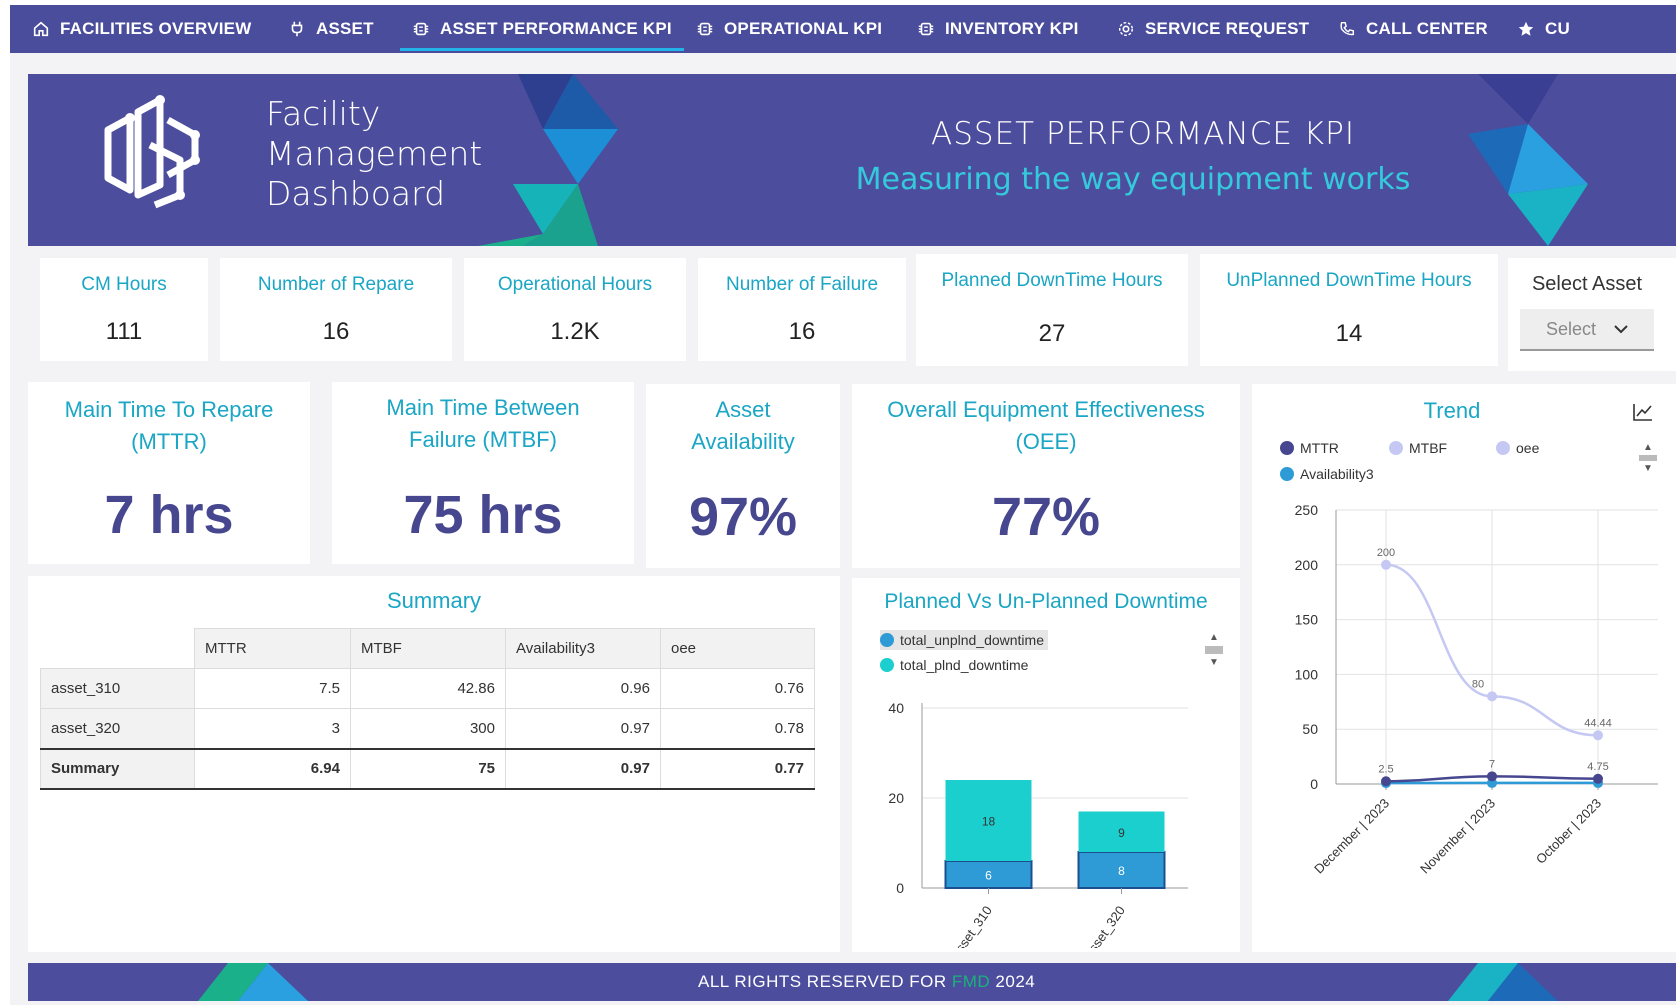  I want to click on kpi-title-line: Main Time Between, so click(483, 407).